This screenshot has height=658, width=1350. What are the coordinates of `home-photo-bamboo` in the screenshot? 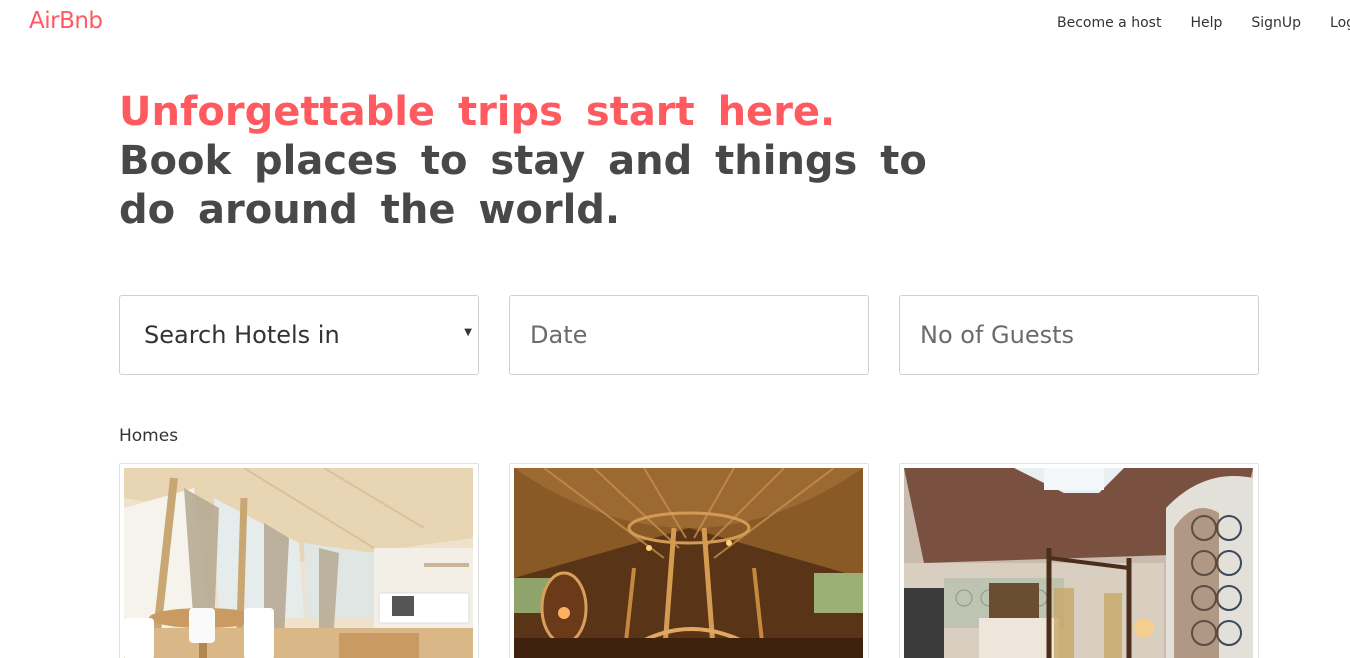 It's located at (688, 563).